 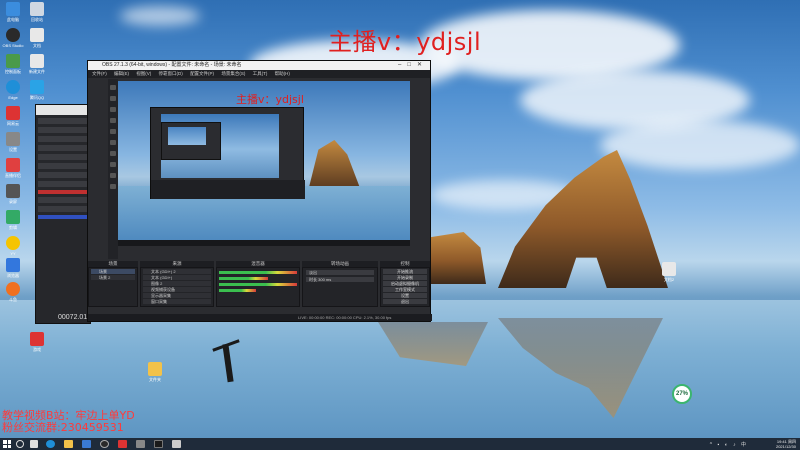 I want to click on source-item: 显示器采集, so click(x=177, y=295).